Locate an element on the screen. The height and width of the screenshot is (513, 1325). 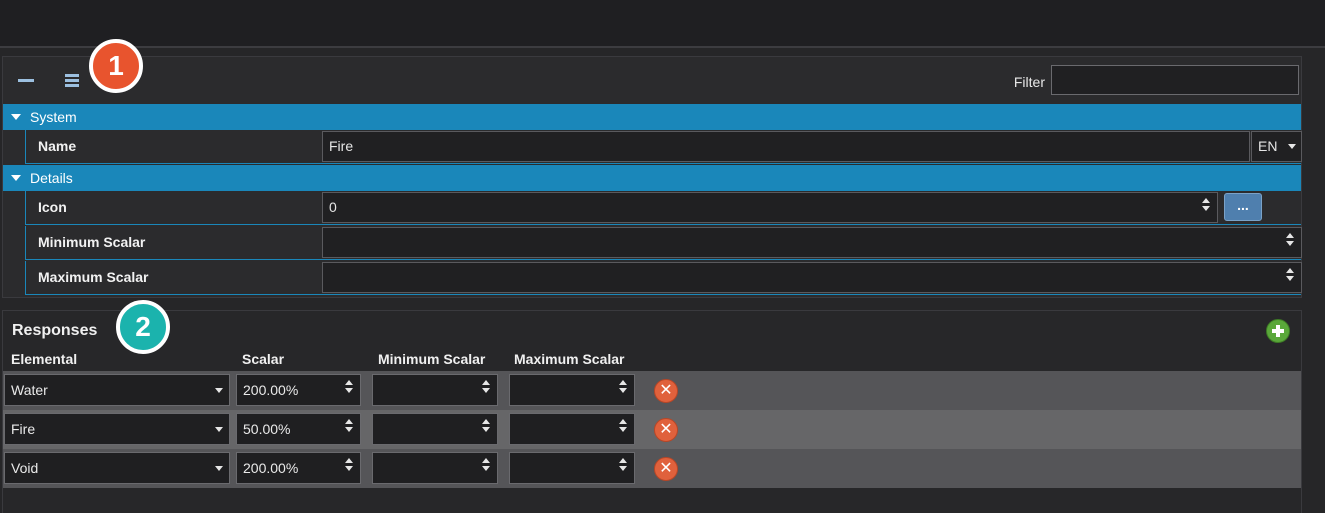
property-label: Name is located at coordinates (57, 146).